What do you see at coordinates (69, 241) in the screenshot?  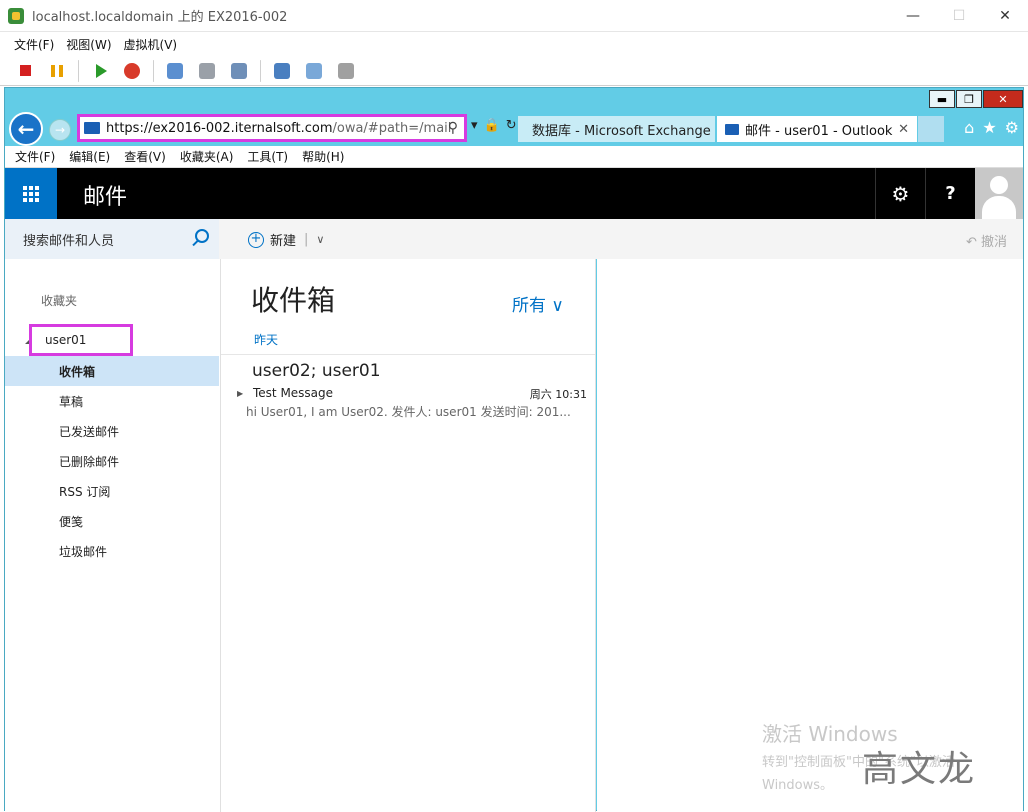 I see `search-placeholder: 搜索邮件和人员` at bounding box center [69, 241].